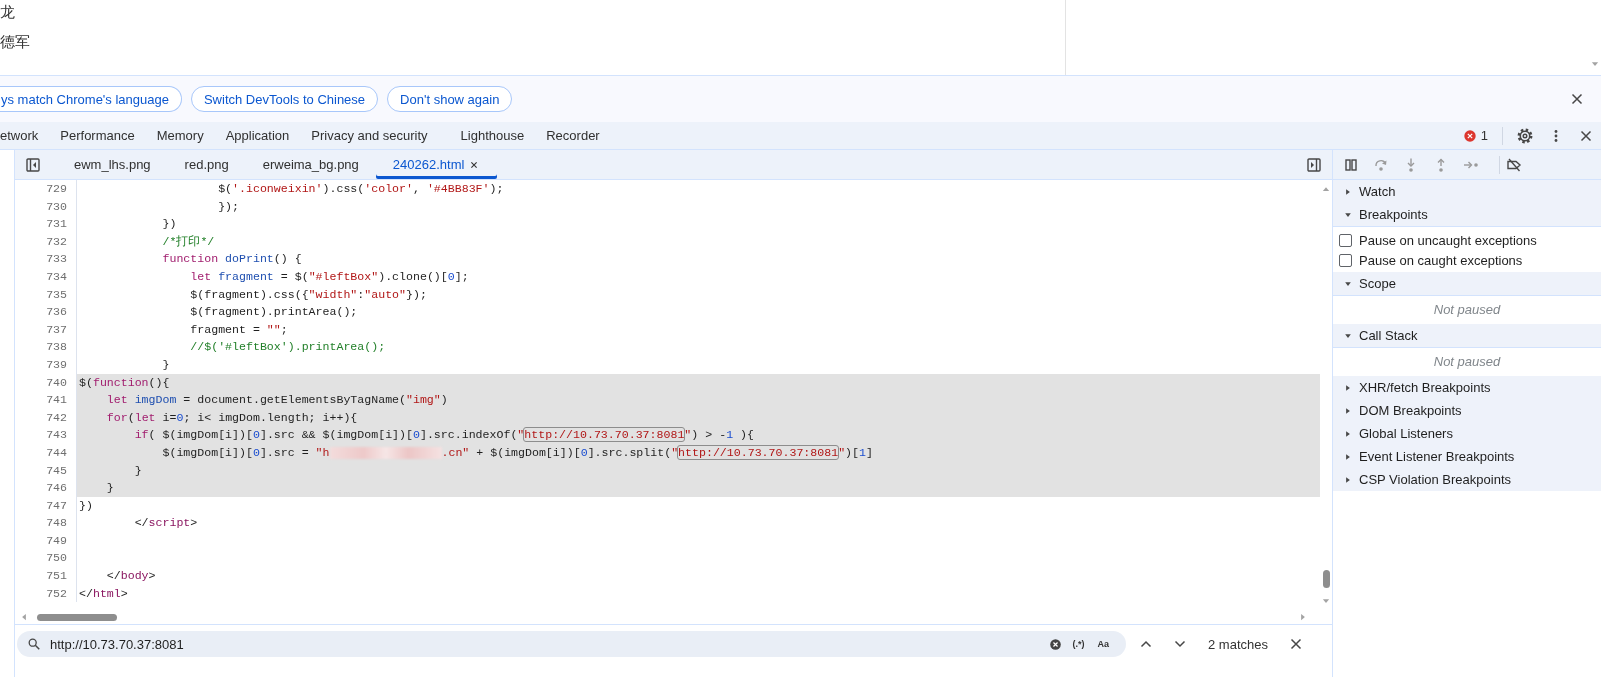 This screenshot has width=1601, height=677. Describe the element at coordinates (8, 12) in the screenshot. I see `page-text: 龙` at that location.